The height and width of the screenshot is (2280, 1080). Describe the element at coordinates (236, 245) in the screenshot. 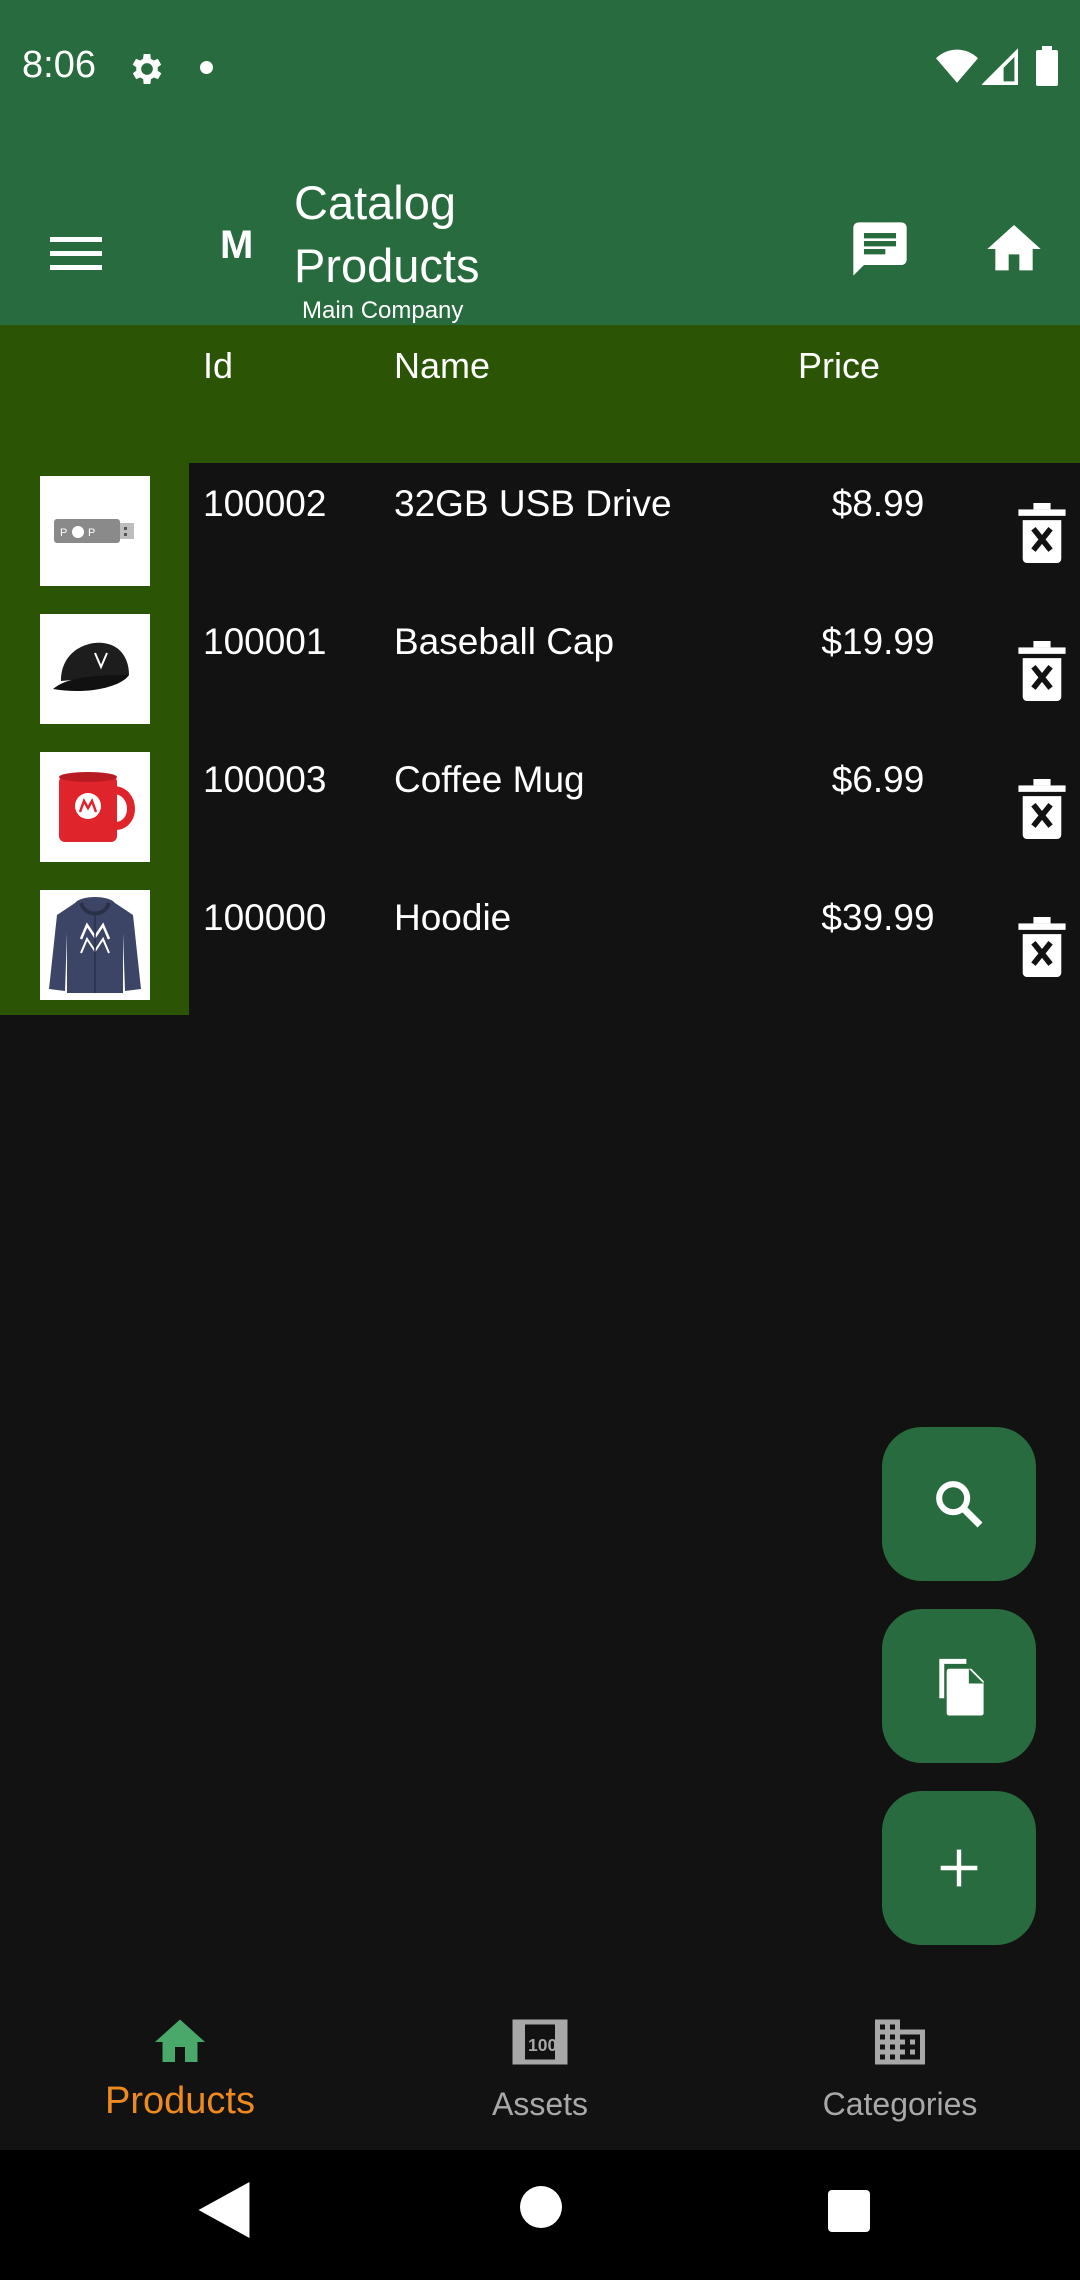

I see `company-avatar: M` at that location.